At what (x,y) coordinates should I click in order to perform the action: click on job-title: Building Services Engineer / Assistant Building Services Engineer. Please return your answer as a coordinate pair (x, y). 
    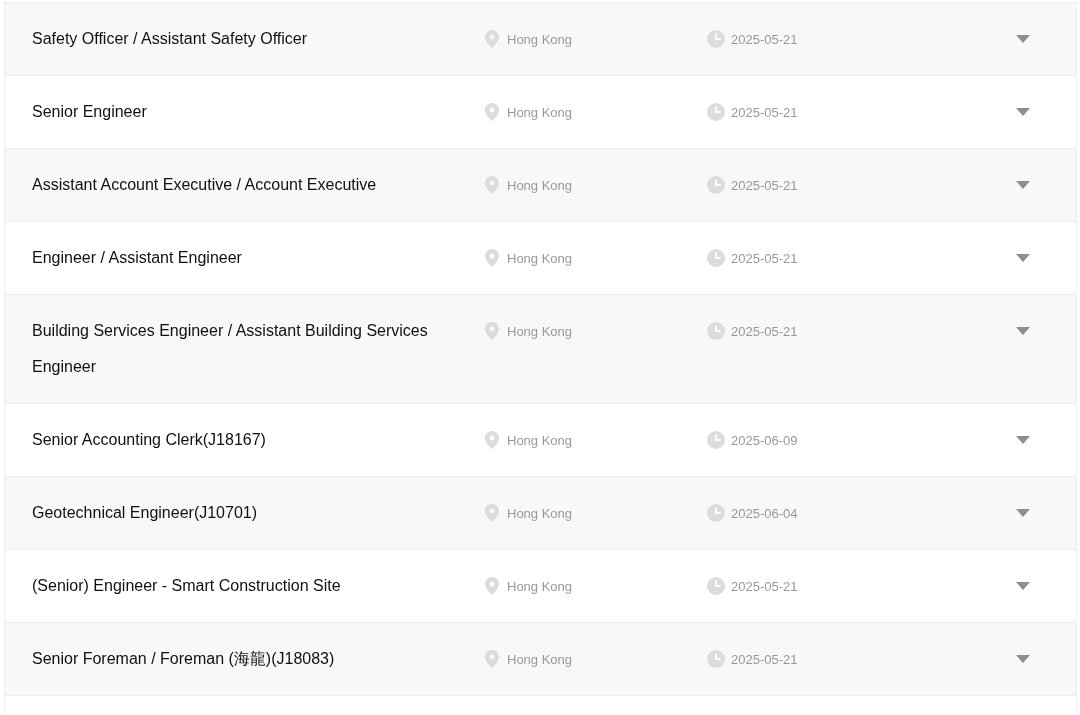
    Looking at the image, I should click on (230, 349).